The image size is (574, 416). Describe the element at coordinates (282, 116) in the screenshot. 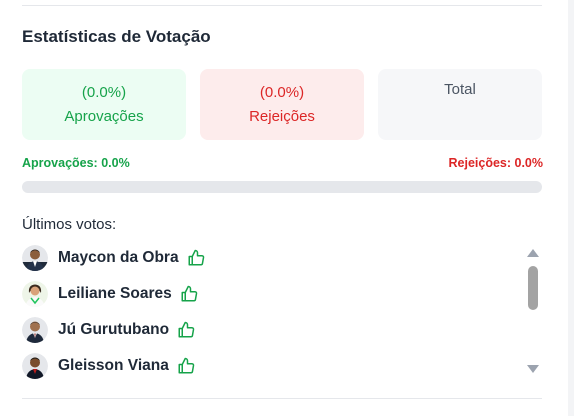

I see `rejections-label: Rejeições` at that location.